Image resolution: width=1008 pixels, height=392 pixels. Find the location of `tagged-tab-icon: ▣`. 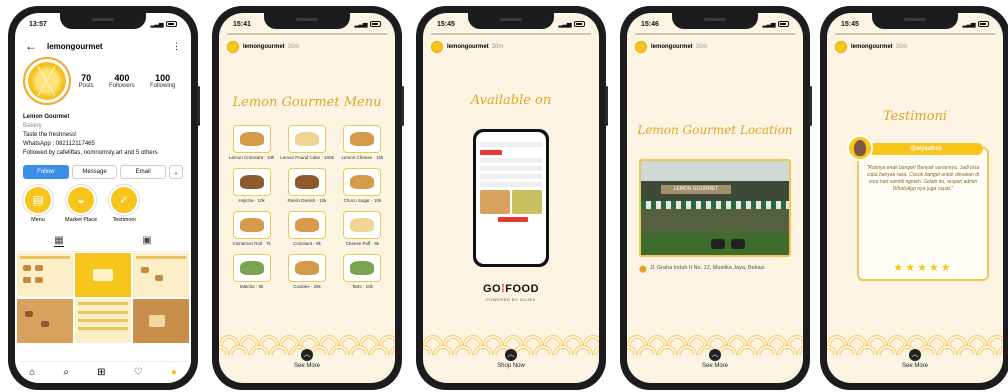

tagged-tab-icon: ▣ is located at coordinates (146, 241).